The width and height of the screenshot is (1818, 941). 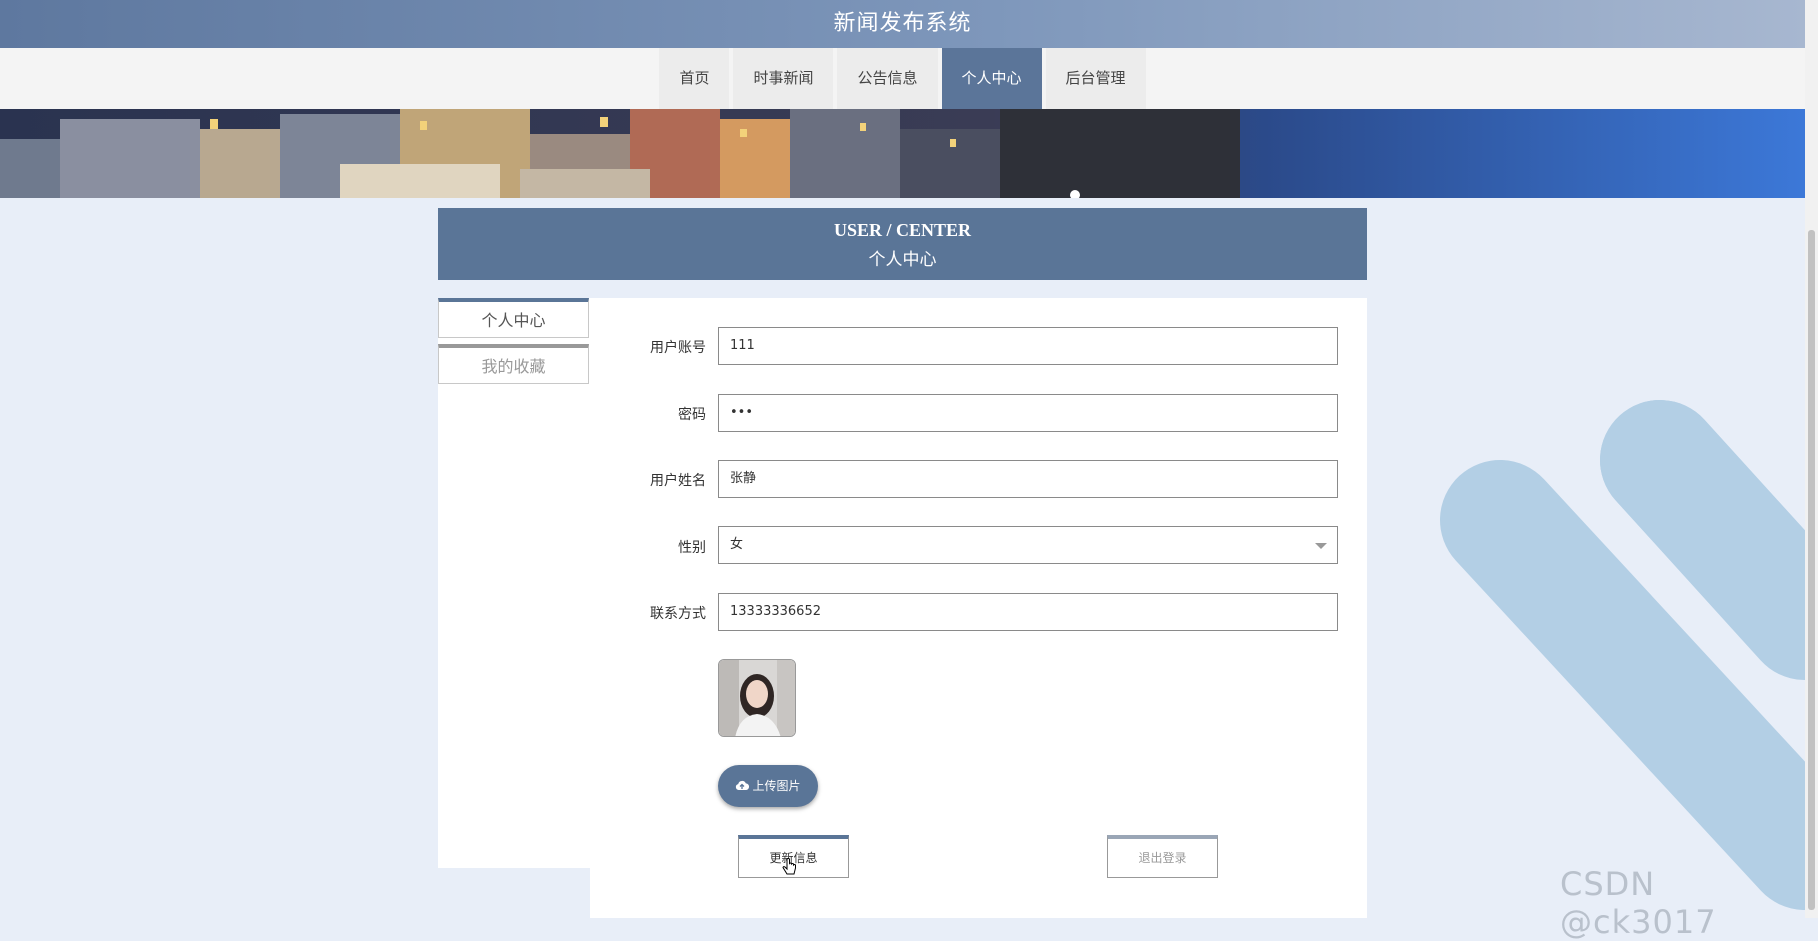 I want to click on password-label: 密码, so click(x=692, y=415).